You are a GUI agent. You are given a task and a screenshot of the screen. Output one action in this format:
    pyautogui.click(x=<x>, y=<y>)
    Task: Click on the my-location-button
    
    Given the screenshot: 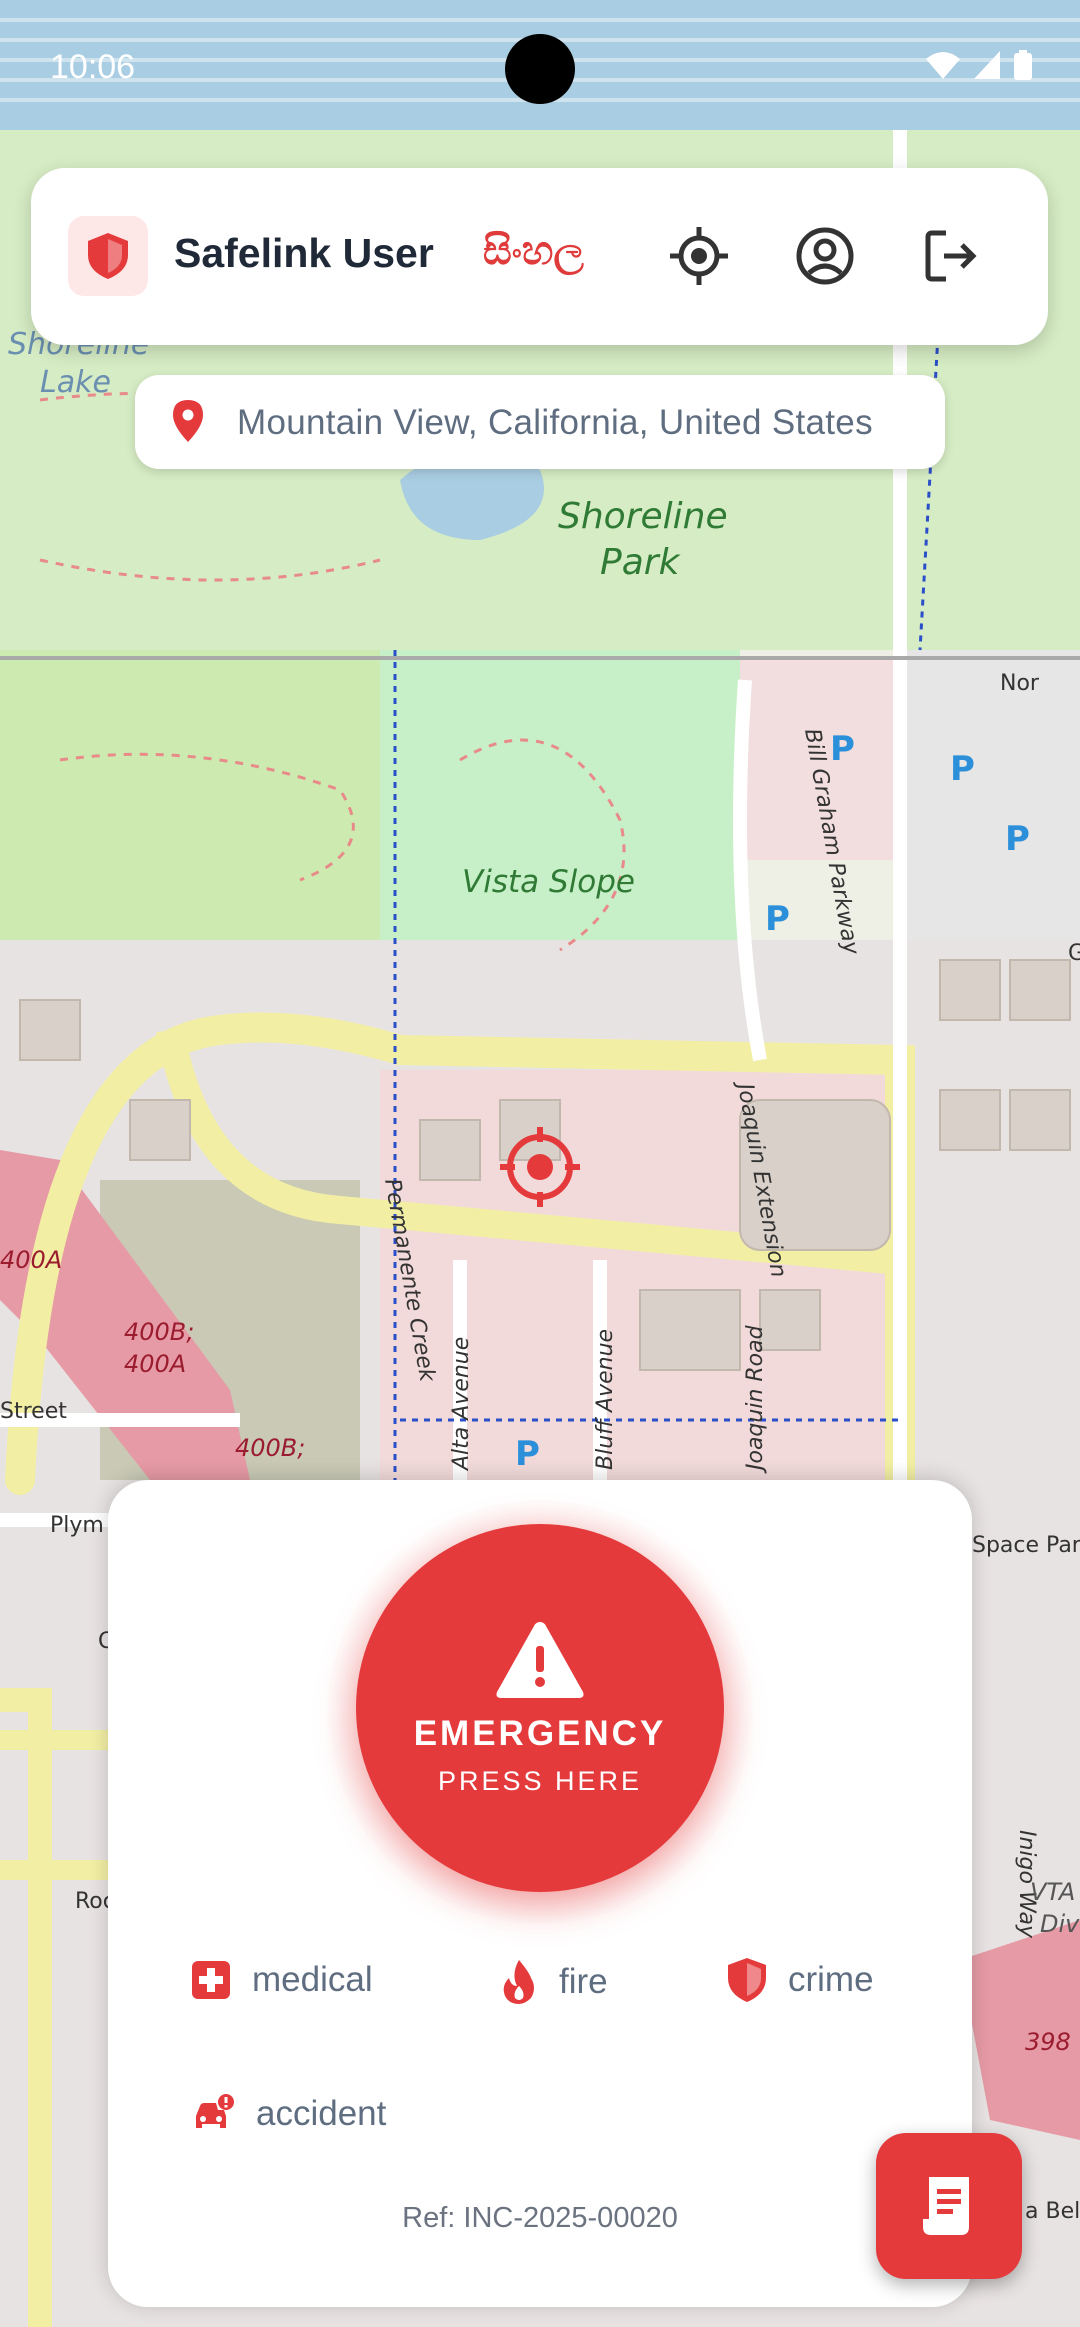 What is the action you would take?
    pyautogui.click(x=699, y=256)
    